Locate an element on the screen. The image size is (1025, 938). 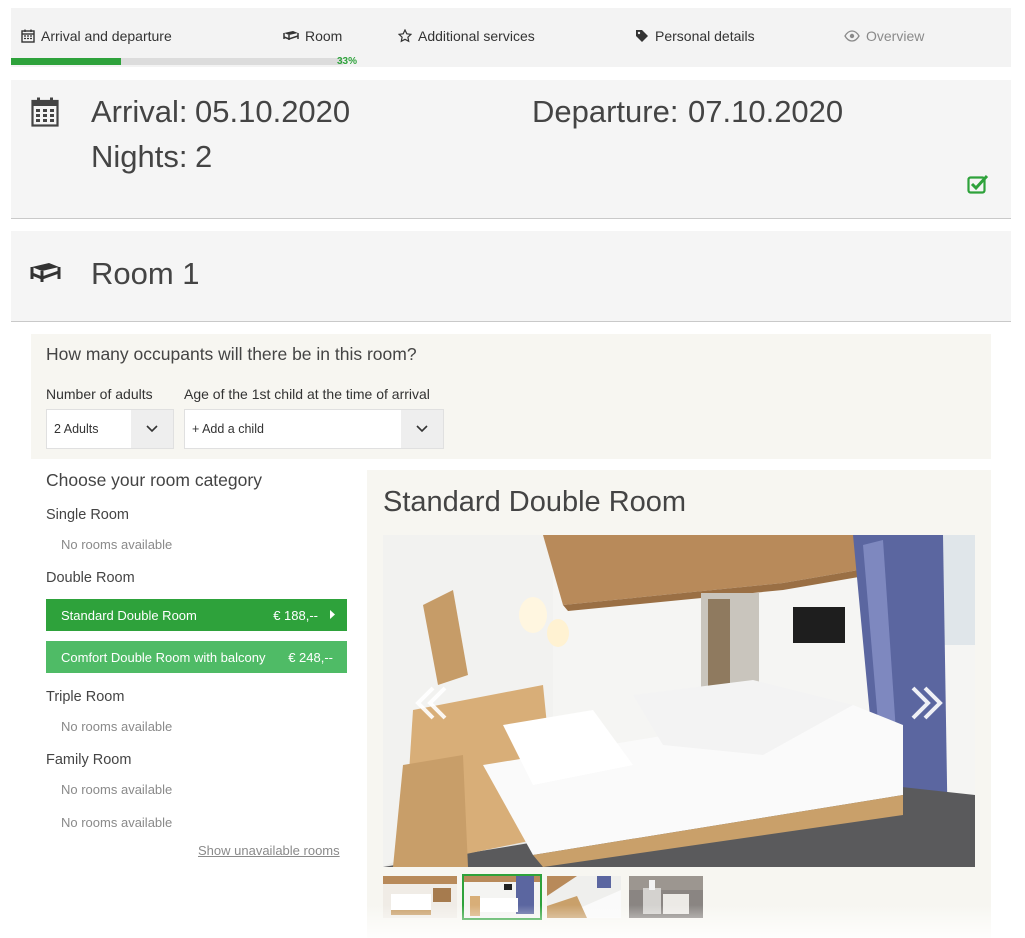
room-title: Room 1 is located at coordinates (145, 273).